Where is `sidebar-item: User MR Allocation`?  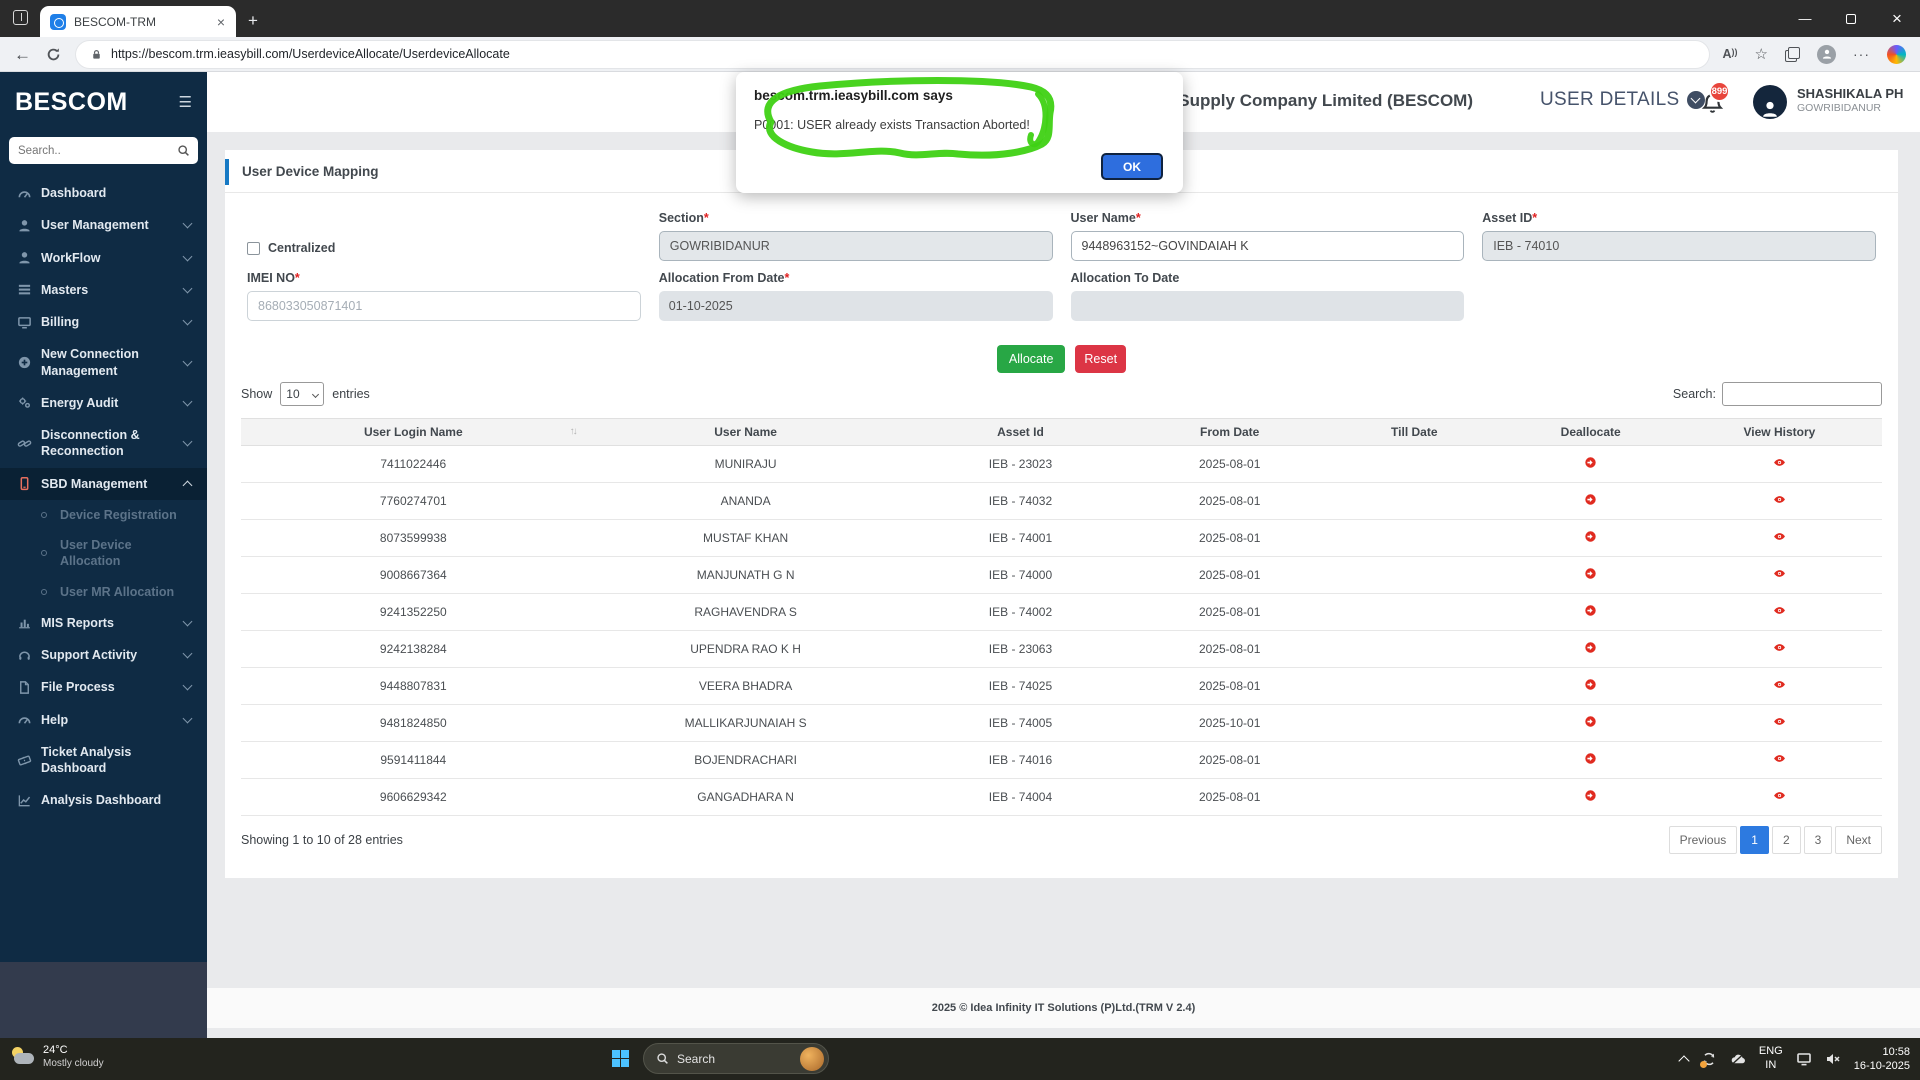
sidebar-item: User MR Allocation is located at coordinates (103, 592).